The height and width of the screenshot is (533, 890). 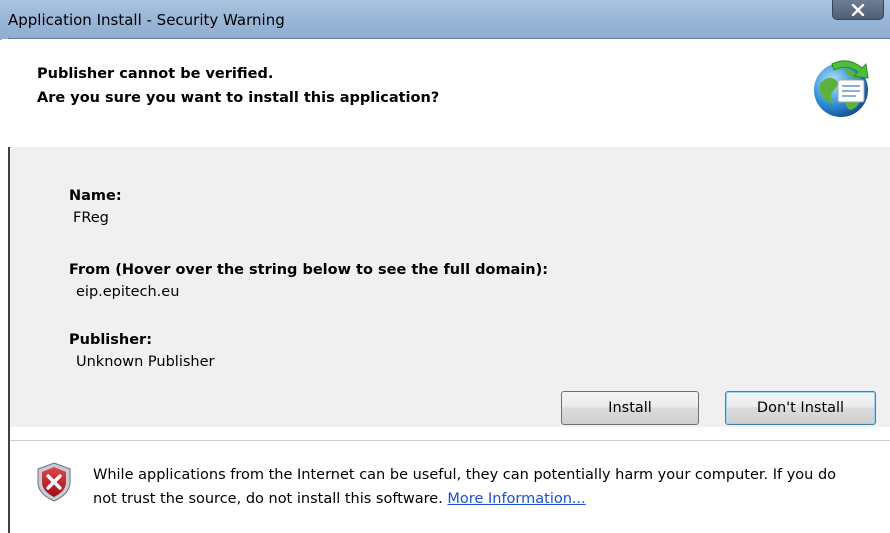 I want to click on install-button: Install, so click(x=630, y=408).